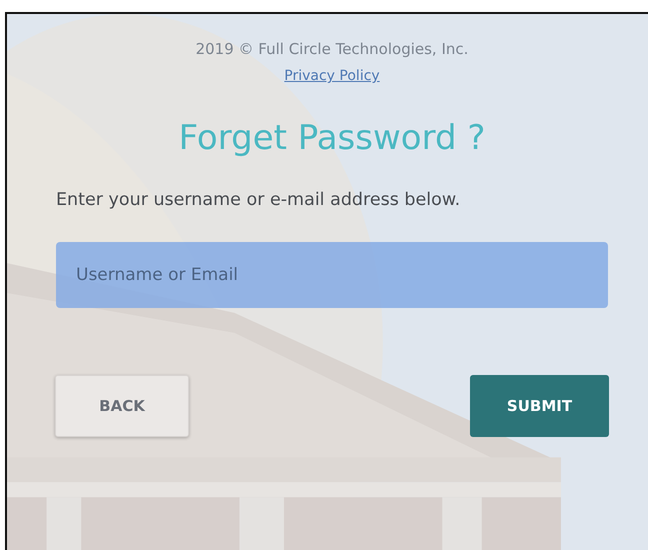 This screenshot has height=550, width=648. Describe the element at coordinates (332, 76) in the screenshot. I see `privacy-policy-link: Privacy Policy` at that location.